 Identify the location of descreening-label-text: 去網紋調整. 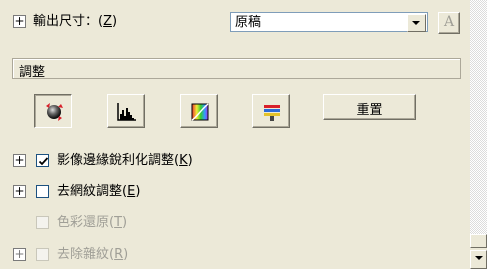
(90, 191).